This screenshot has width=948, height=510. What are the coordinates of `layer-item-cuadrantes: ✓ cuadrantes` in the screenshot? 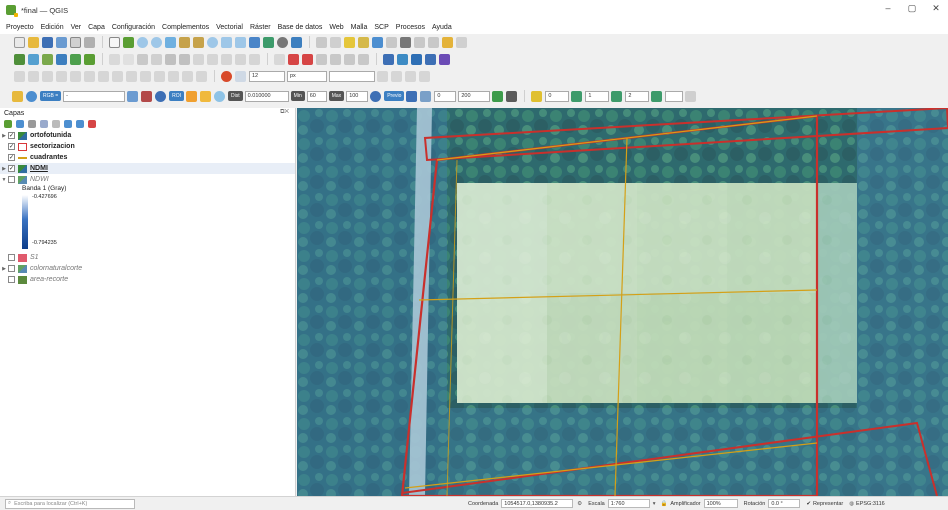 It's located at (147, 157).